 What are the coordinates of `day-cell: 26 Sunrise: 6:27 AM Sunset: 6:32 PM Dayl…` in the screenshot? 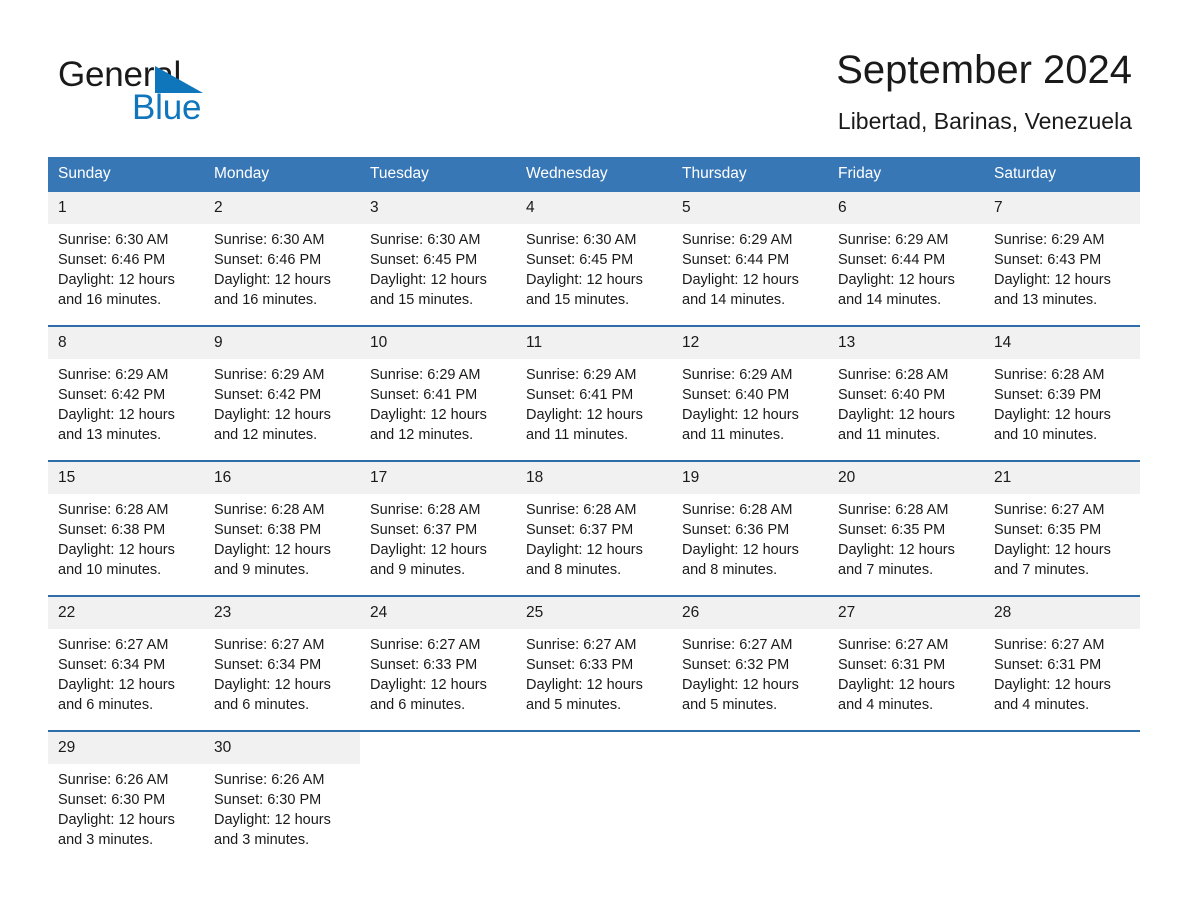 It's located at (750, 663).